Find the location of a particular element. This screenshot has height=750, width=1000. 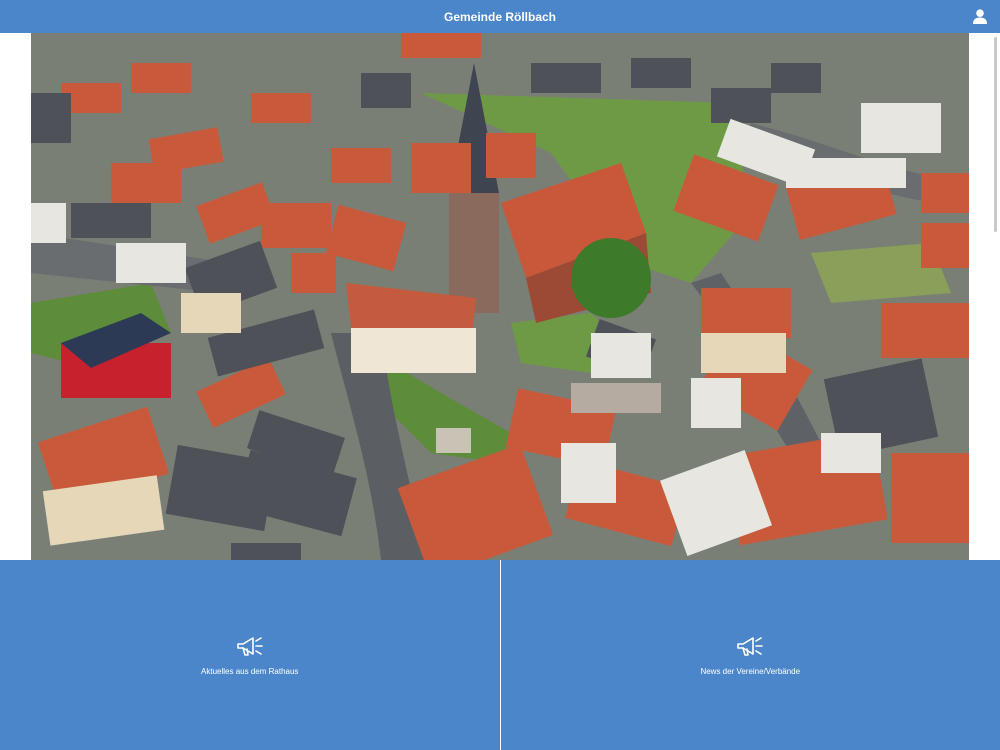

tile-news-vereine: News der Vereine/Verbände is located at coordinates (750, 655).